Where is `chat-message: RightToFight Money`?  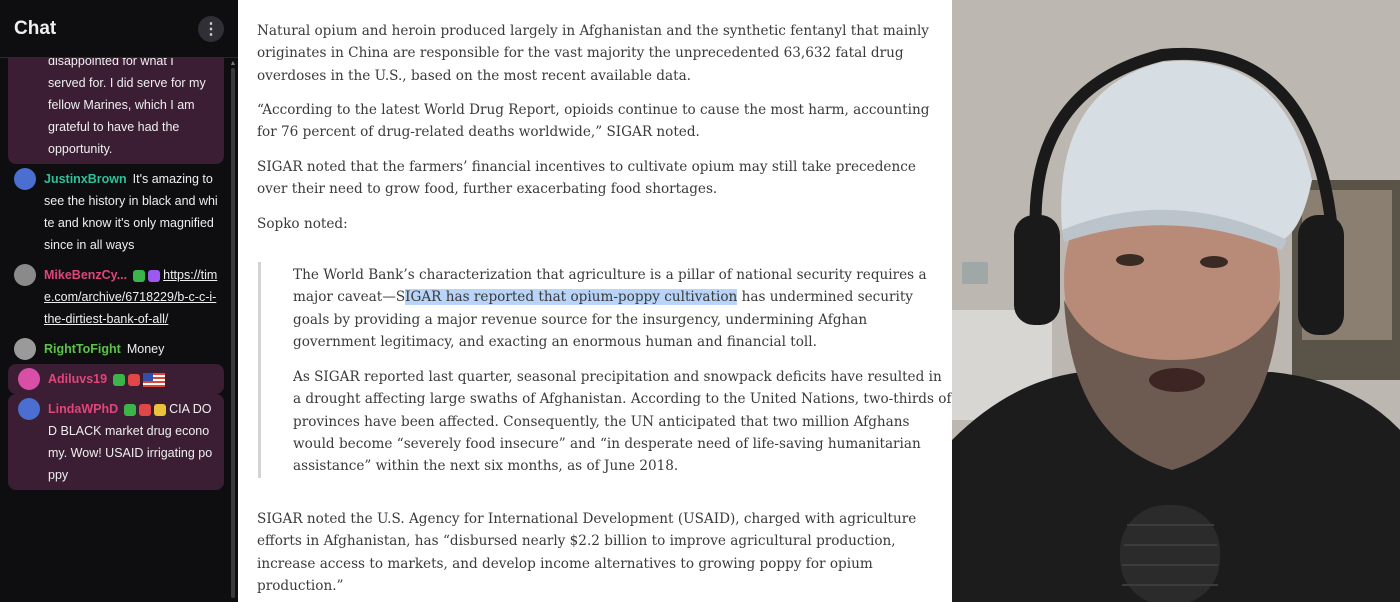 chat-message: RightToFight Money is located at coordinates (114, 349).